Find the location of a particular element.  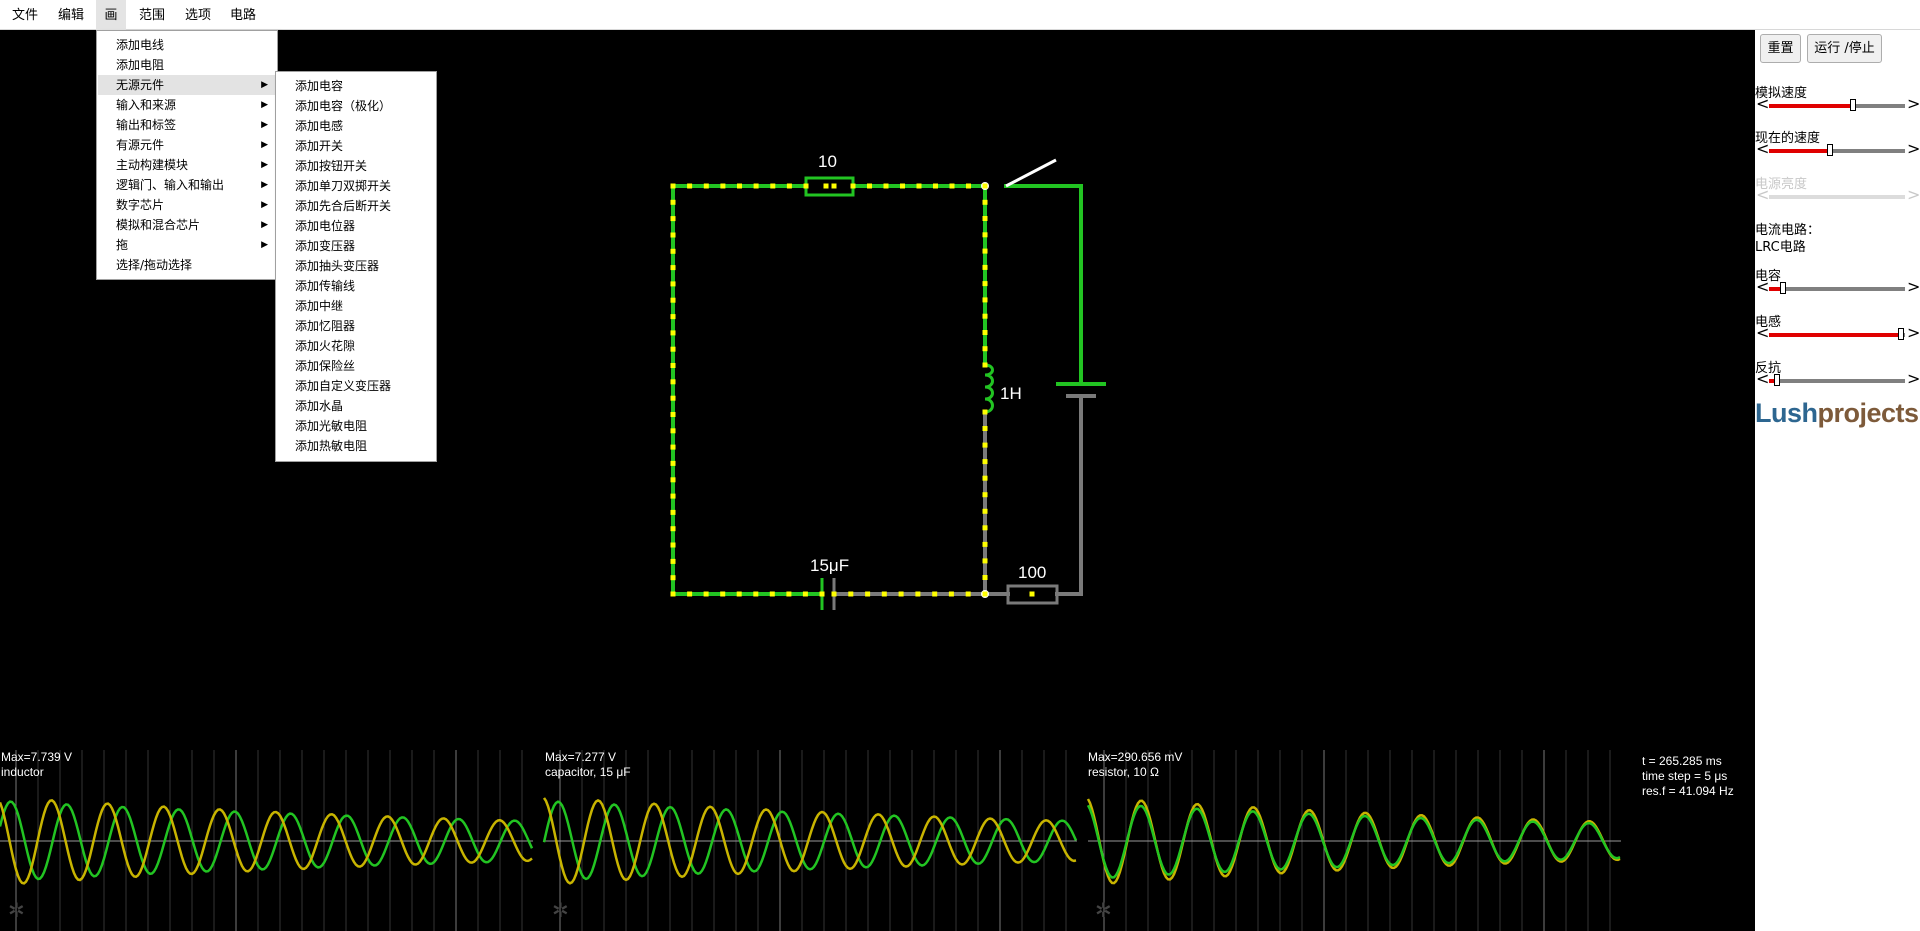

draw-menu-item: 数字芯片 ▶ is located at coordinates (187, 205).